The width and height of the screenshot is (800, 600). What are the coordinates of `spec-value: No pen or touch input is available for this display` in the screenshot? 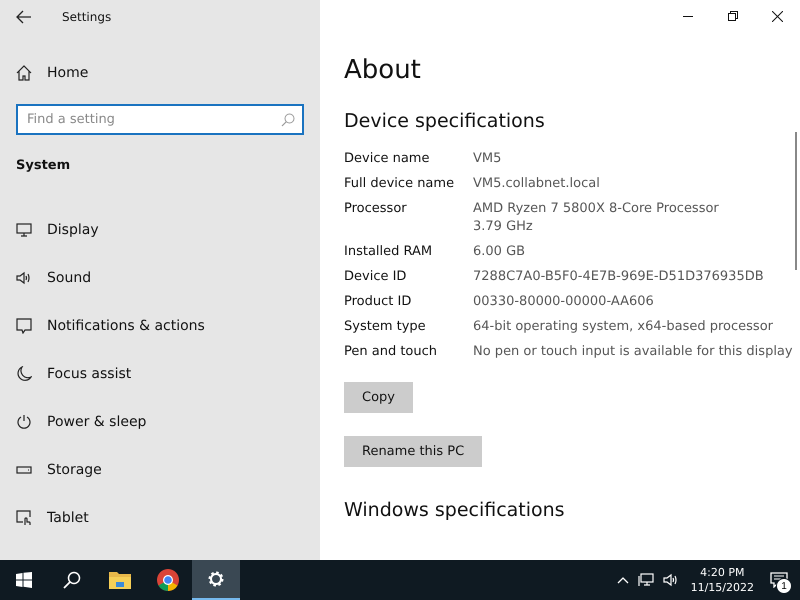 It's located at (633, 352).